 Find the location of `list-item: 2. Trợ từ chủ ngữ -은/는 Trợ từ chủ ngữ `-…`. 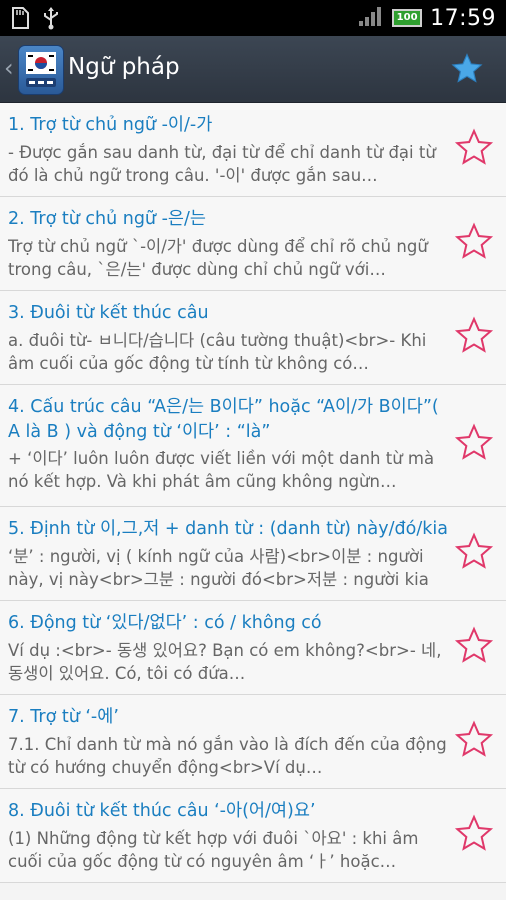

list-item: 2. Trợ từ chủ ngữ -은/는 Trợ từ chủ ngữ `-… is located at coordinates (253, 244).